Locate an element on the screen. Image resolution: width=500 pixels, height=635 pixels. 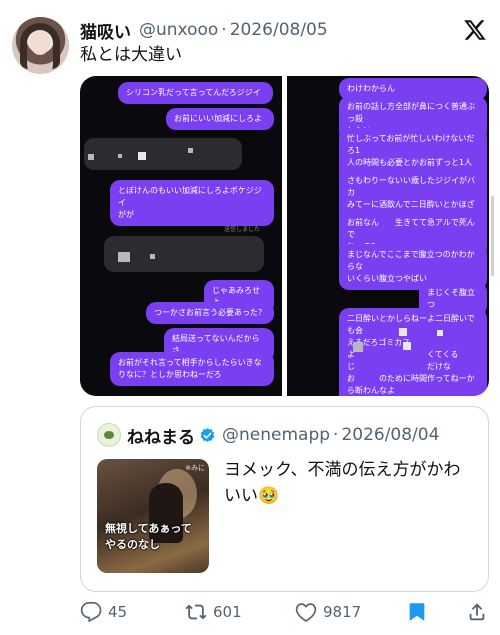
reply-button: 45 is located at coordinates (103, 612).